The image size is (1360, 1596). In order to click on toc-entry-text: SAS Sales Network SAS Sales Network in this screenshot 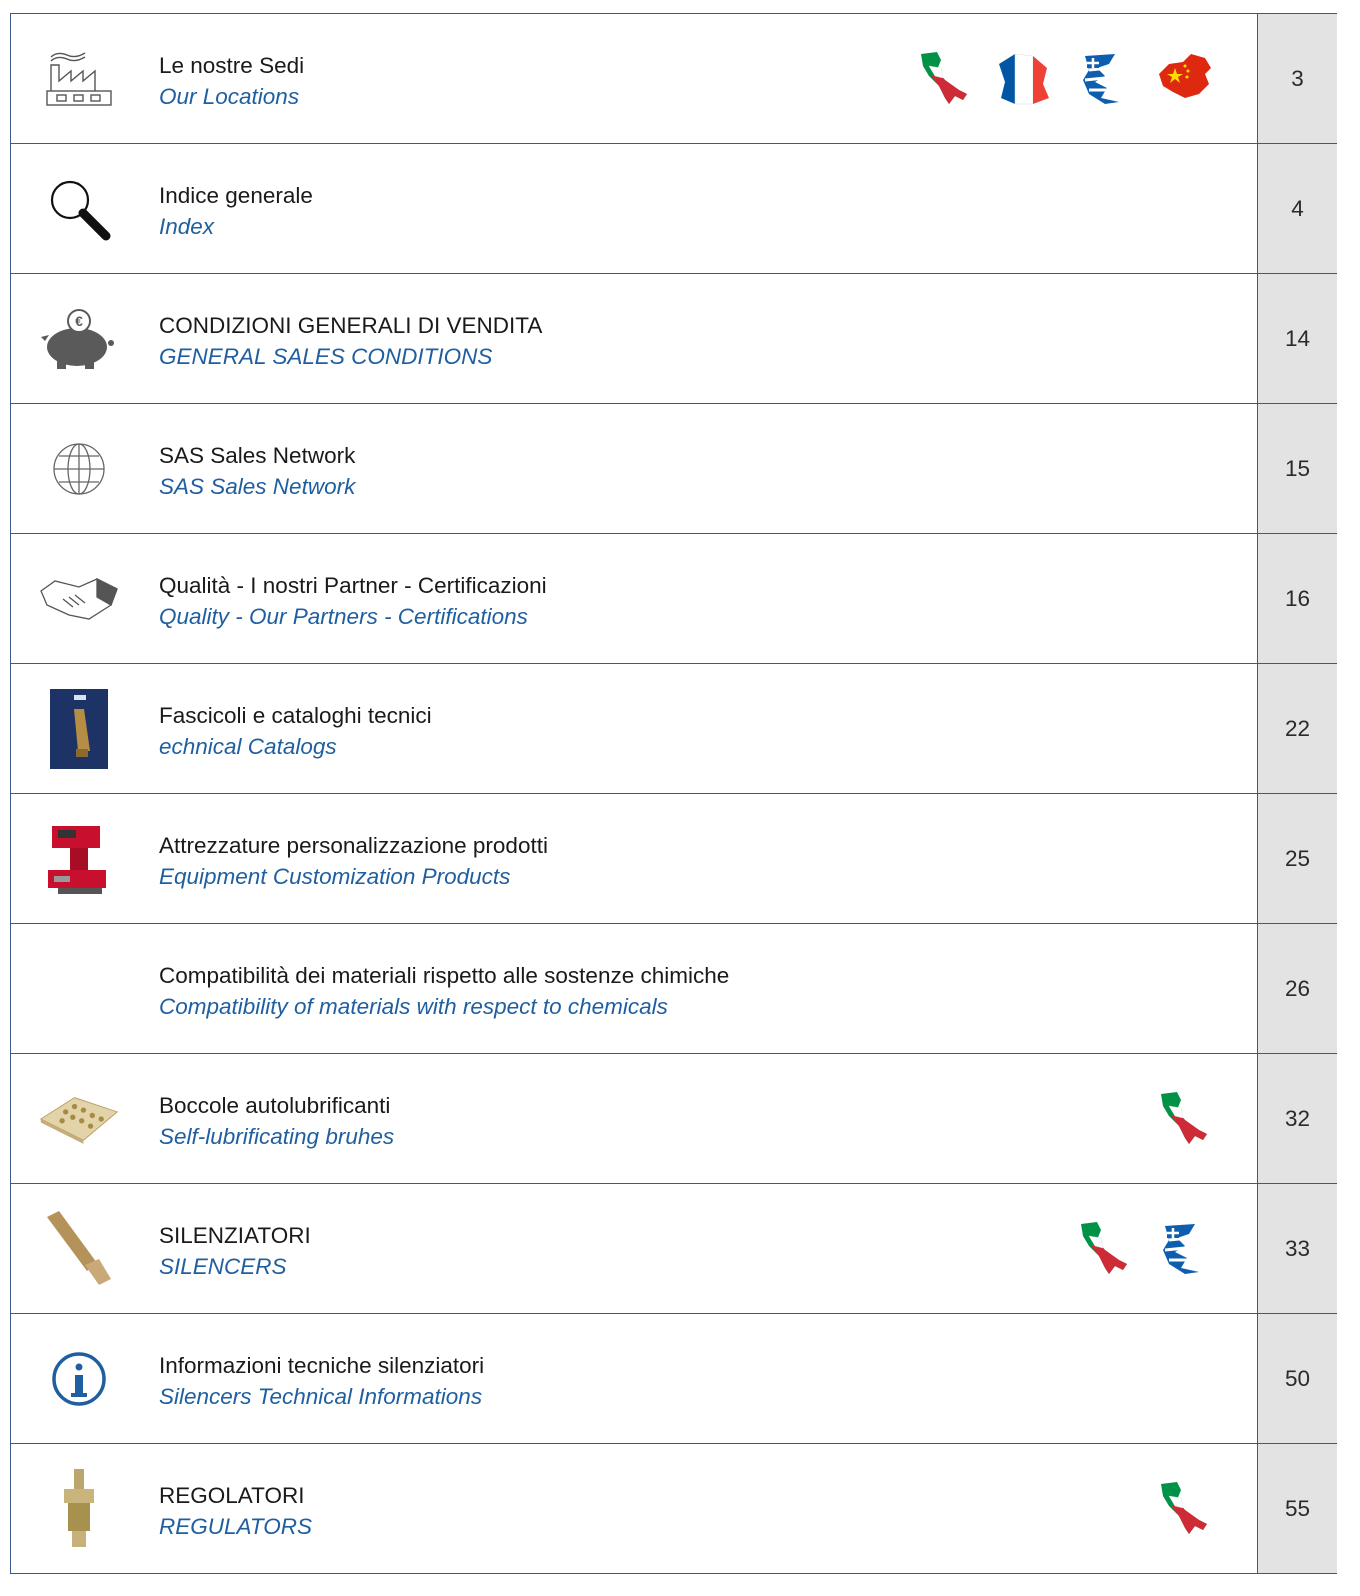, I will do `click(257, 471)`.